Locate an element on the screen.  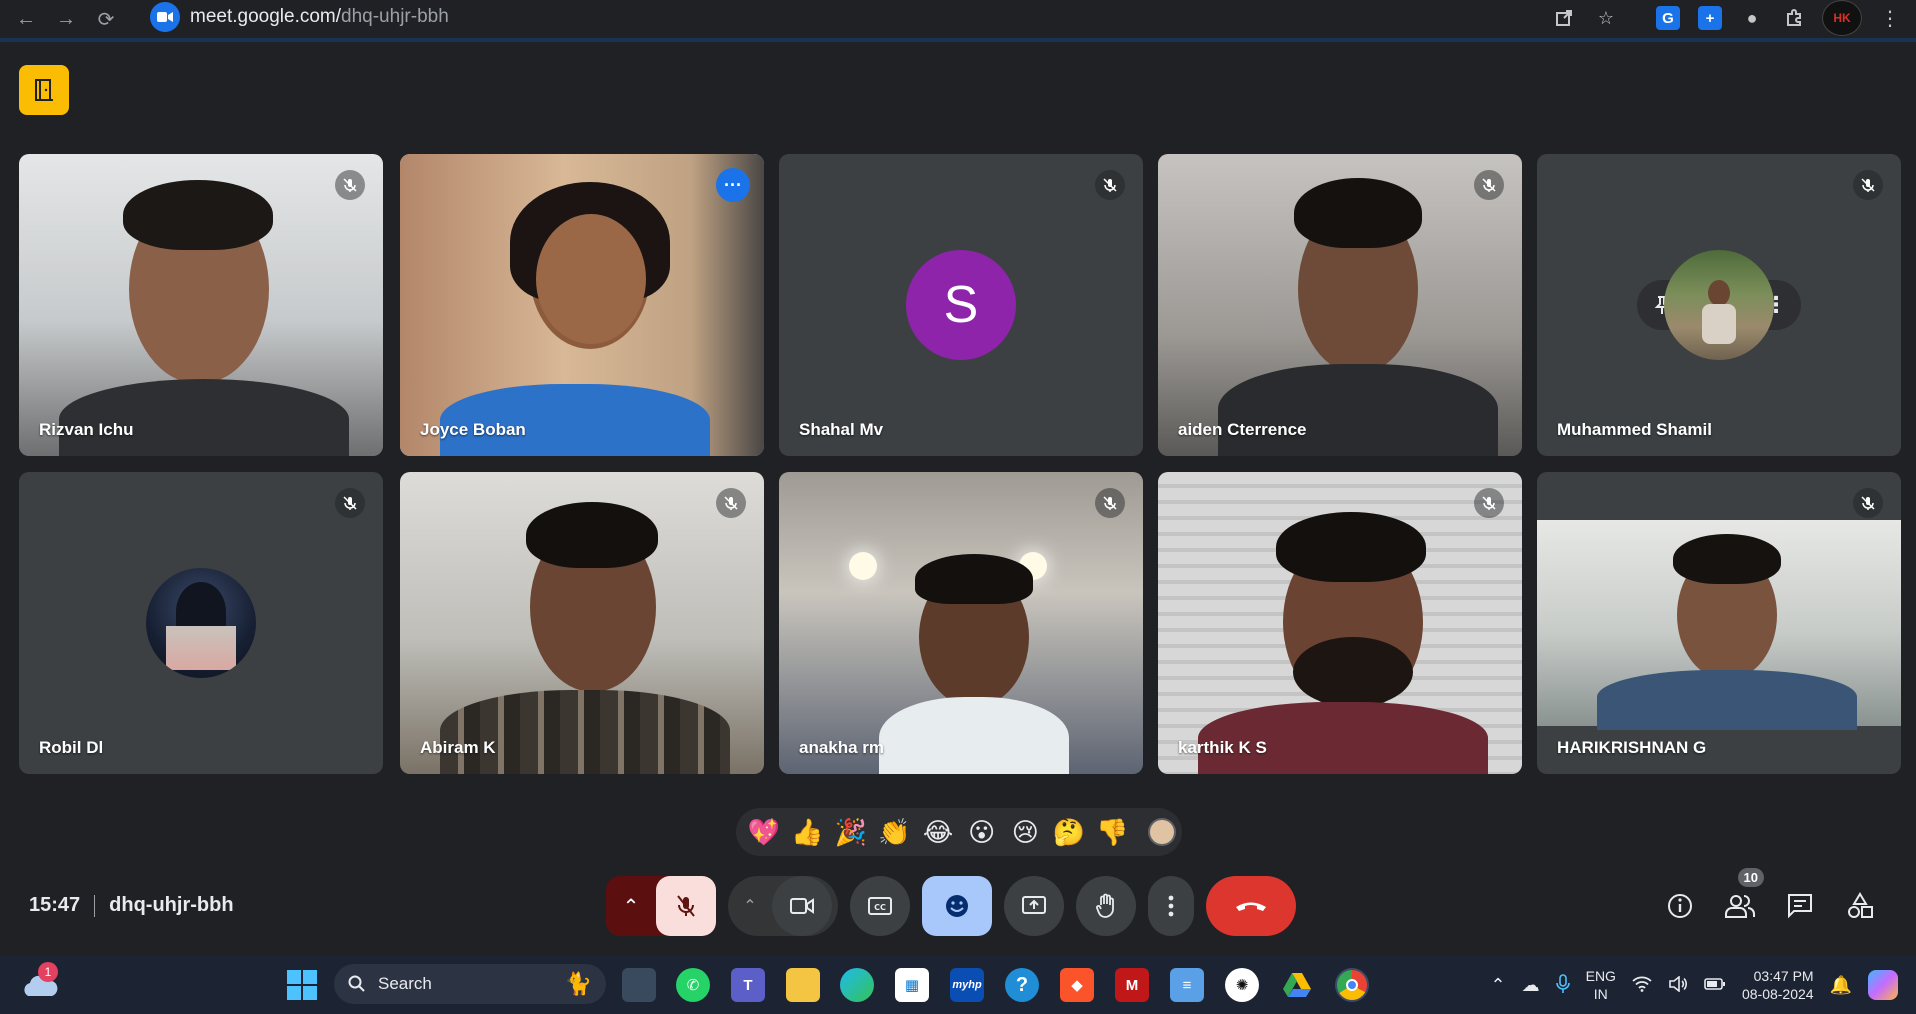
divider is located at coordinates (95, 905).